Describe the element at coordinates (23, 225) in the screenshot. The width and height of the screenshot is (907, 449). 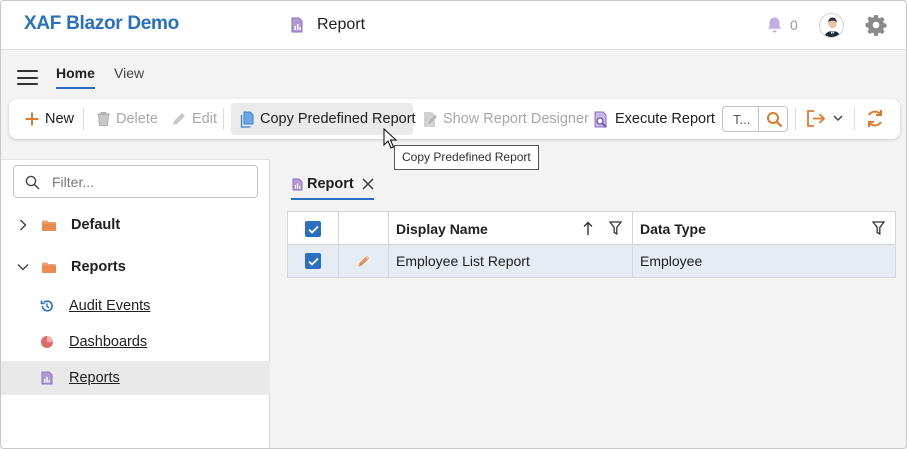
I see `chevron-right-icon` at that location.